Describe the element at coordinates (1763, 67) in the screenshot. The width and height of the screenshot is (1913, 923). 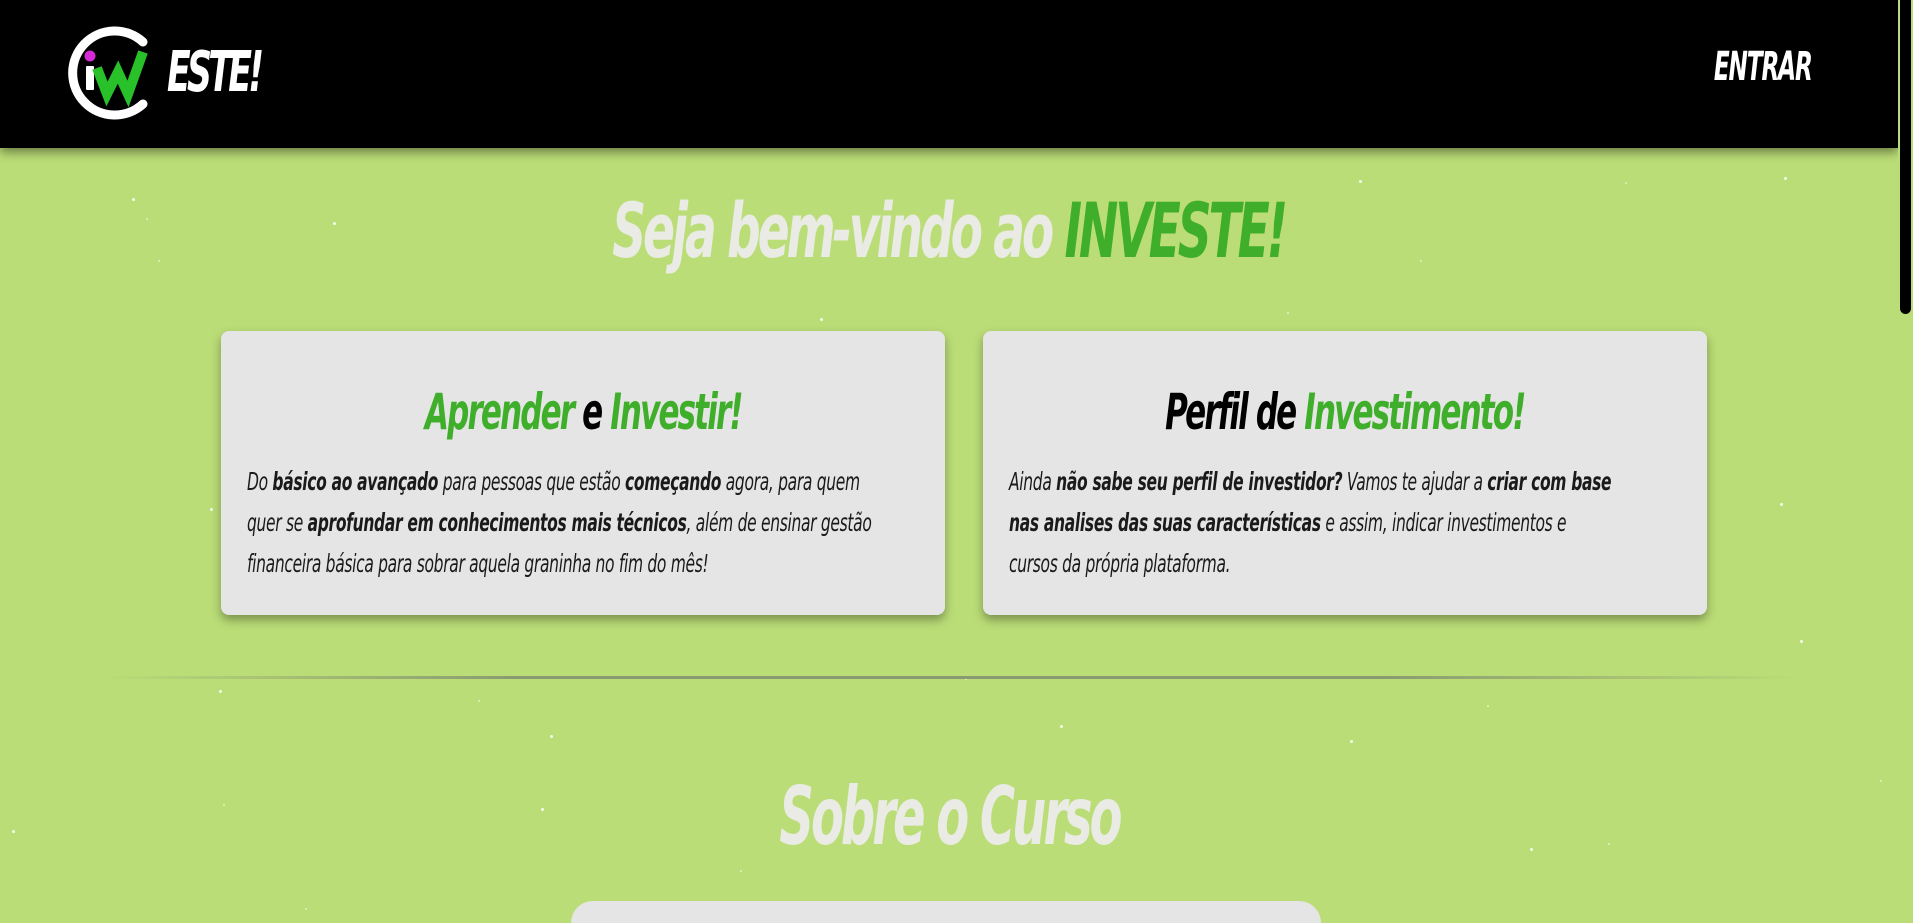
I see `enter-button: ENTRAR` at that location.